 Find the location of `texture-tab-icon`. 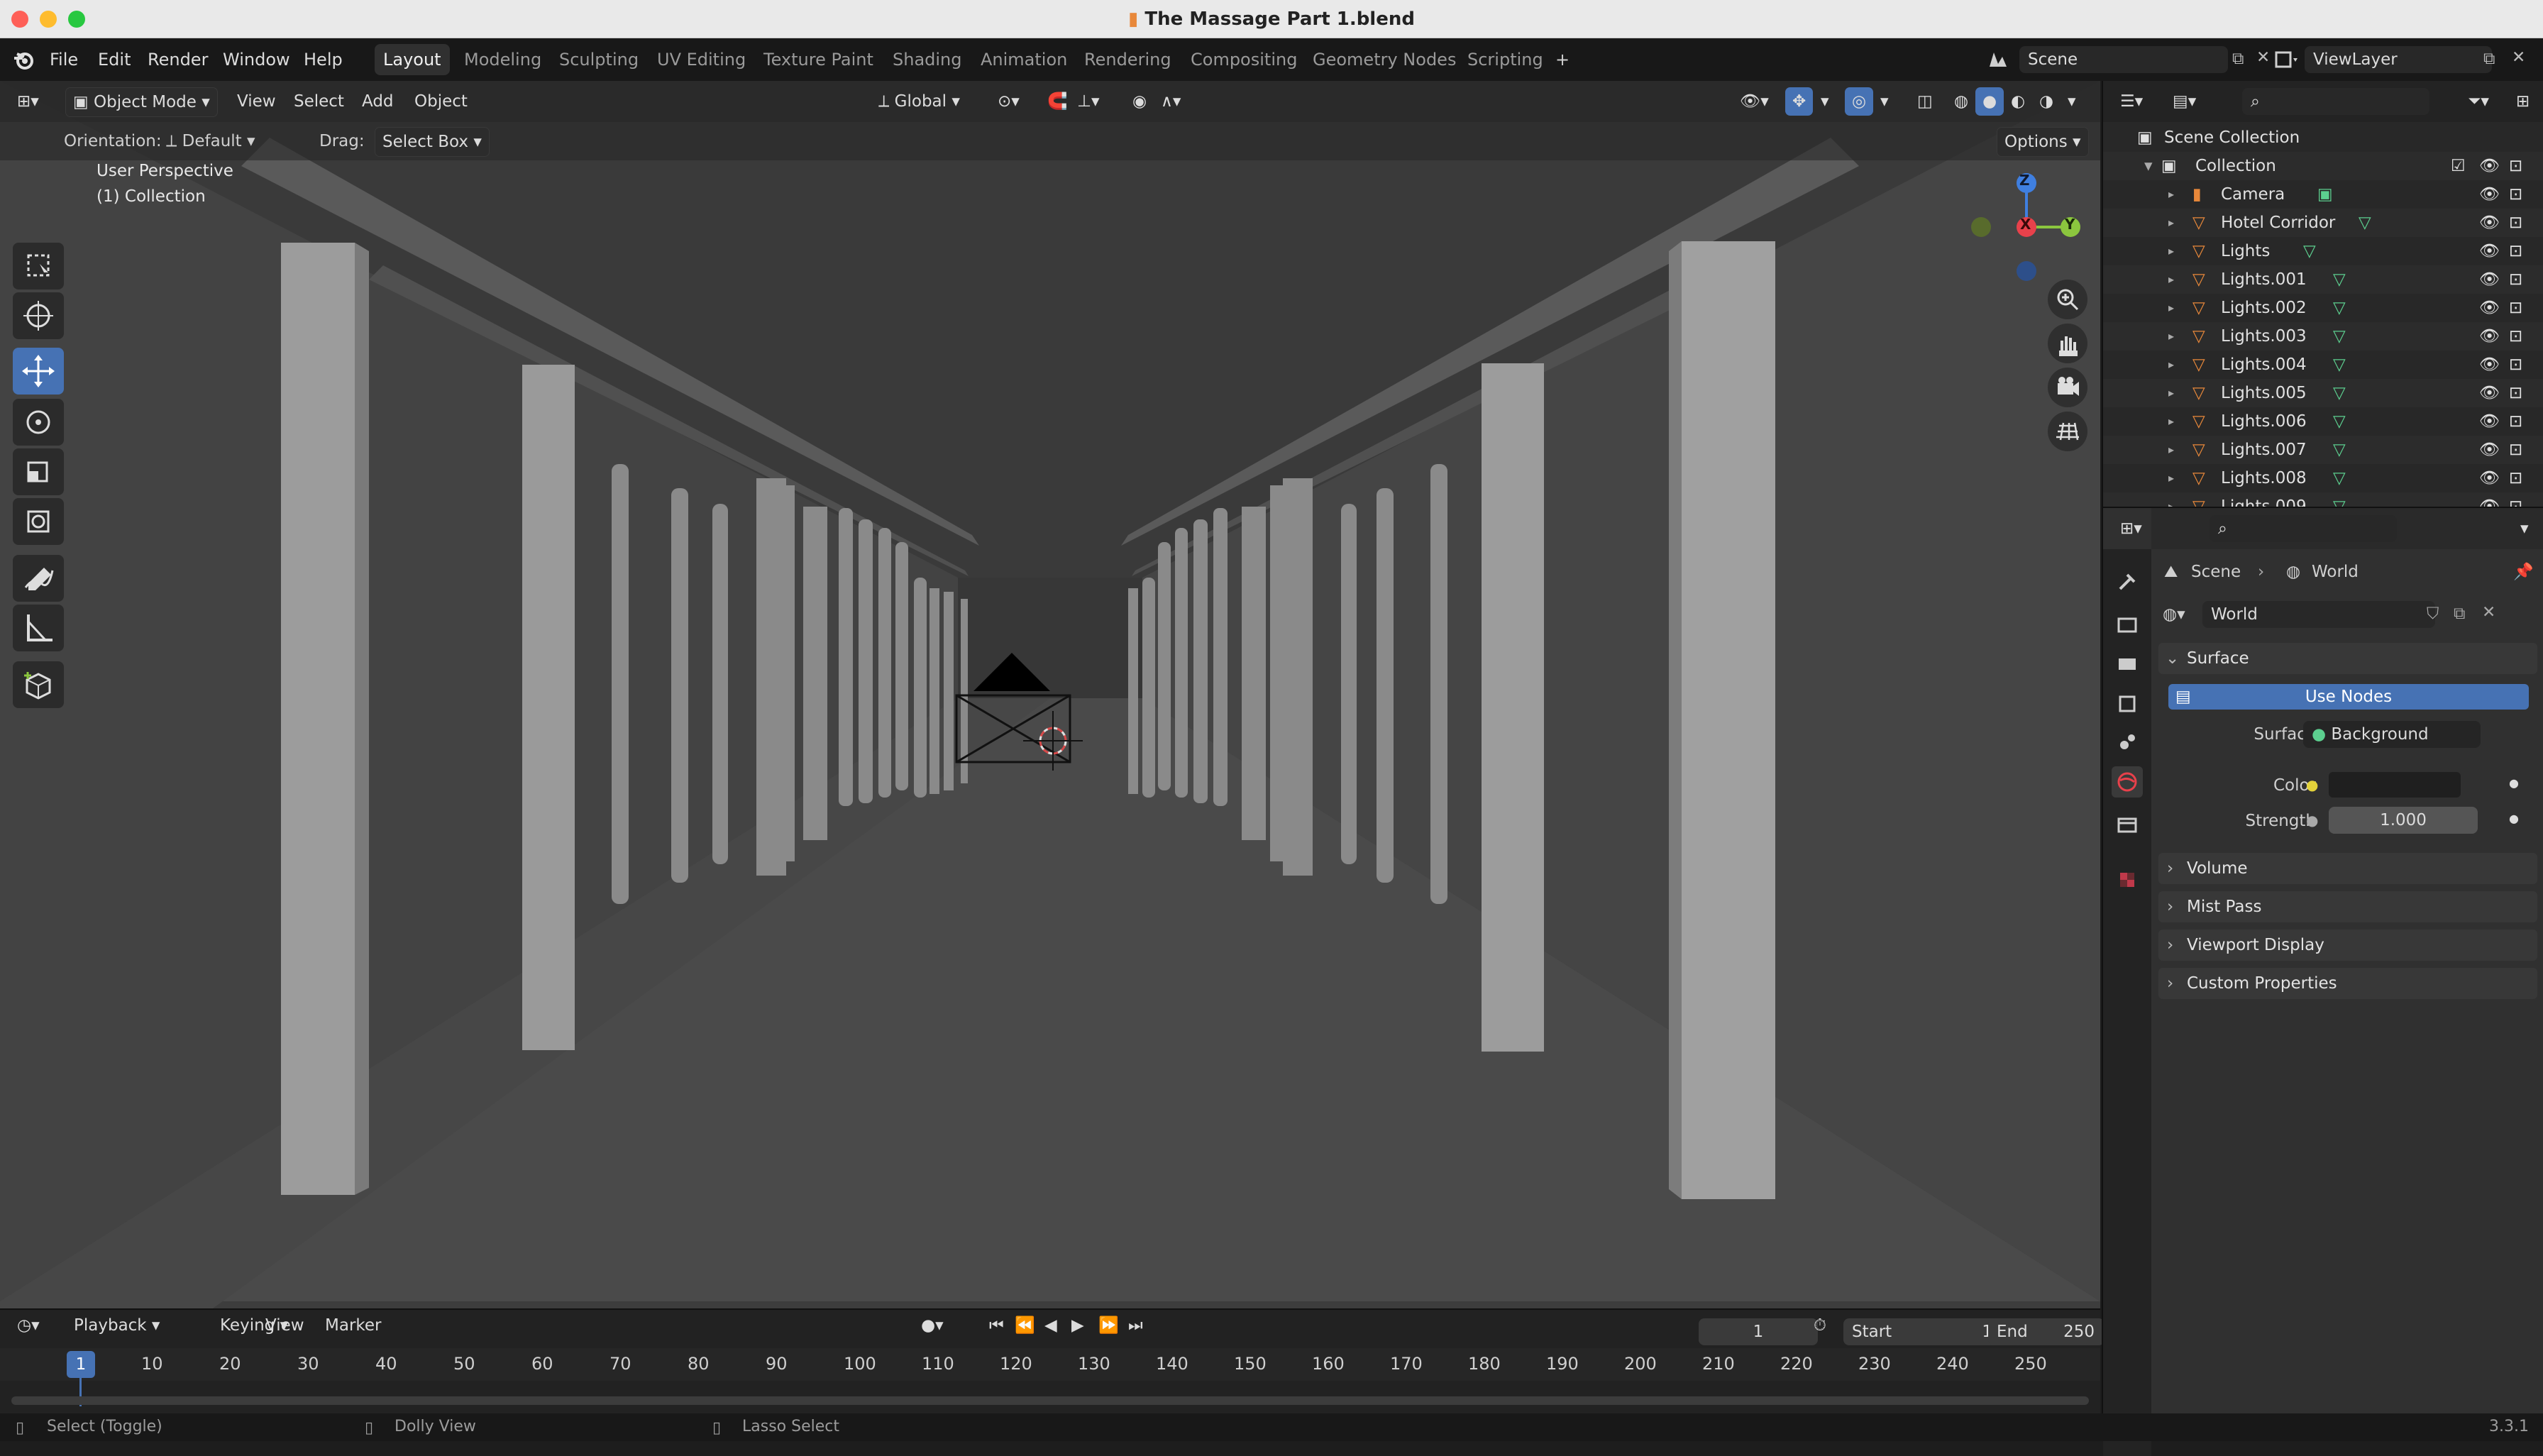

texture-tab-icon is located at coordinates (2127, 879).